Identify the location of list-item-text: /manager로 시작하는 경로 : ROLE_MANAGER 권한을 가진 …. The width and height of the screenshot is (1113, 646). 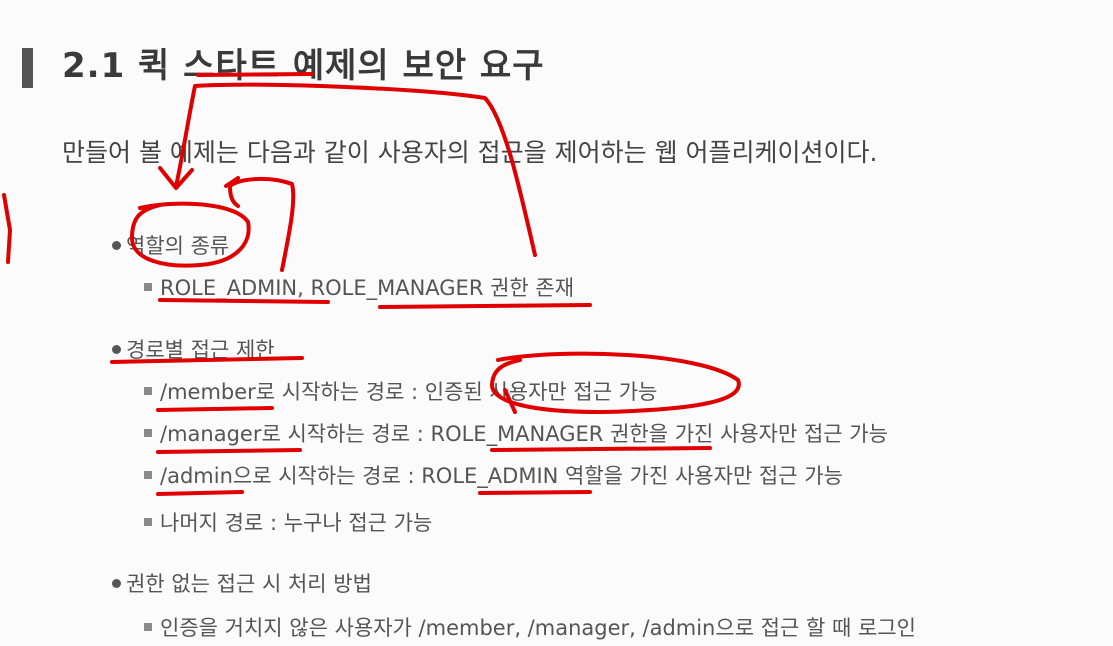
(524, 434).